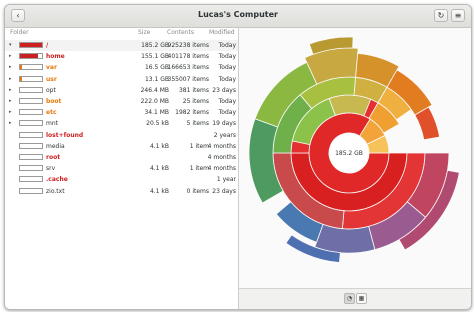 The image size is (474, 312). I want to click on folder-row: ▸ home 155.1 GB 401178 items Today, so click(121, 56).